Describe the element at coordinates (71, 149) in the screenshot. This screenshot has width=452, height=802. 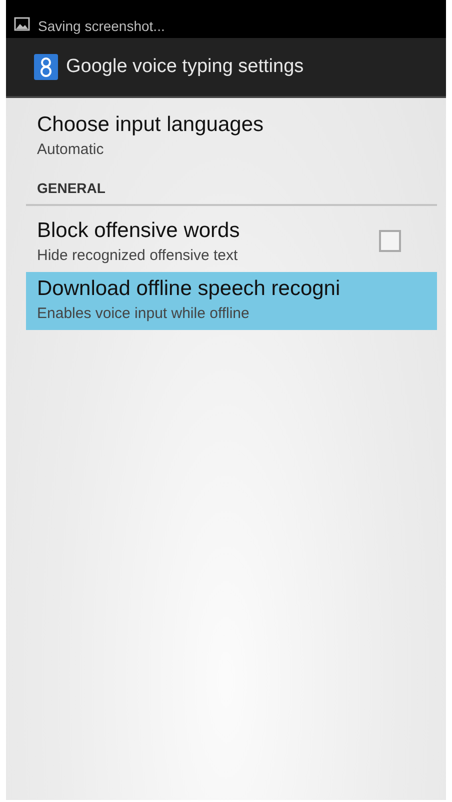
I see `item-summary: Automatic` at that location.